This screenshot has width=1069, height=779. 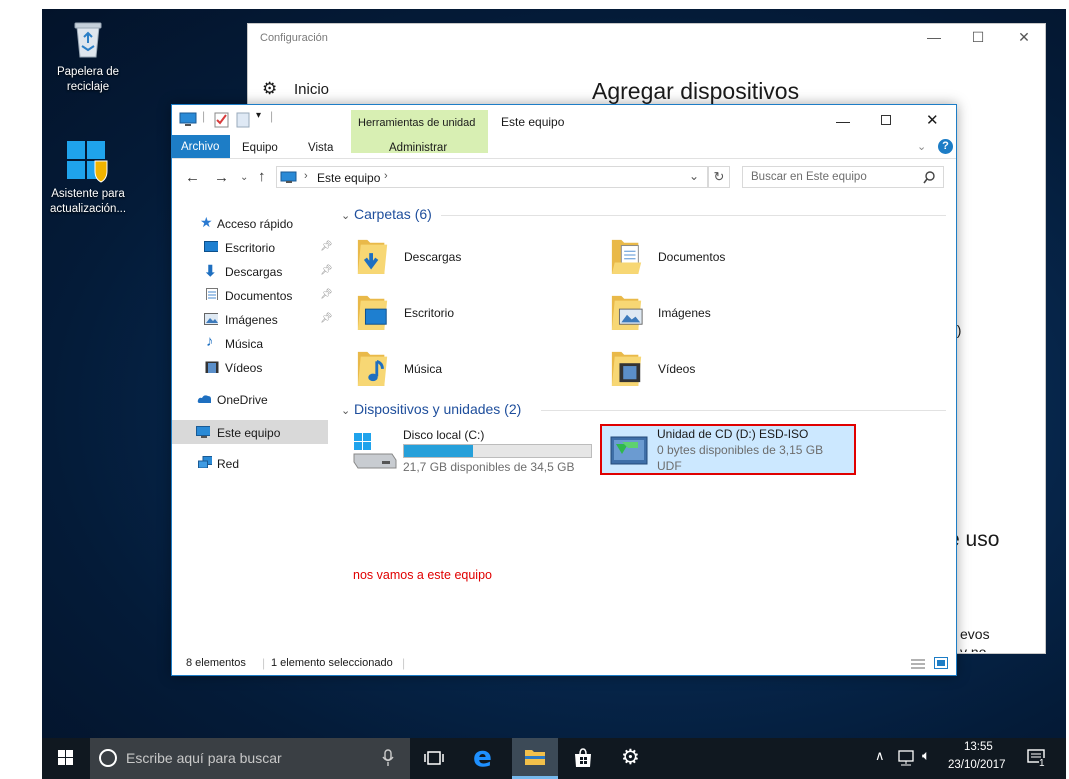 I want to click on documents-folder-icon, so click(x=626, y=256).